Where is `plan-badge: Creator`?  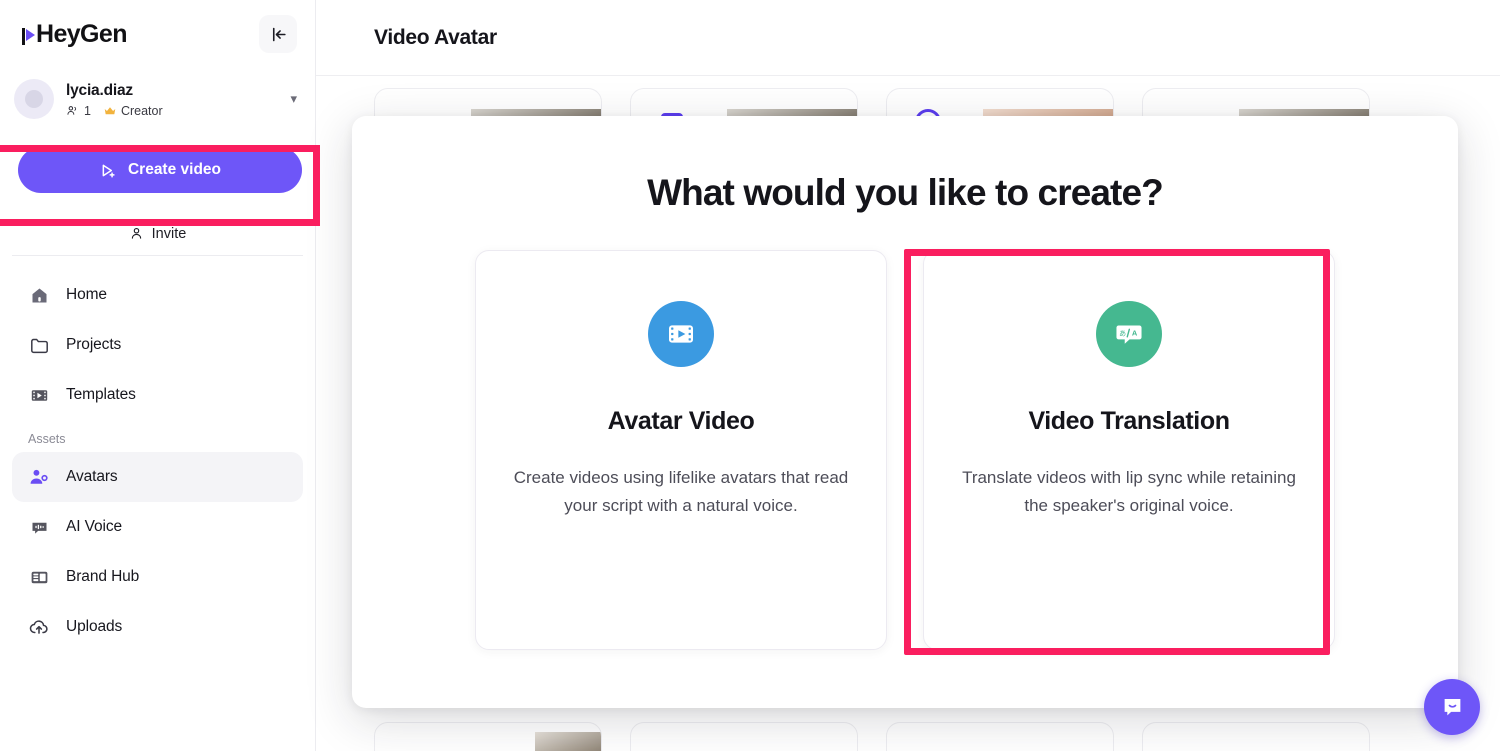 plan-badge: Creator is located at coordinates (133, 111).